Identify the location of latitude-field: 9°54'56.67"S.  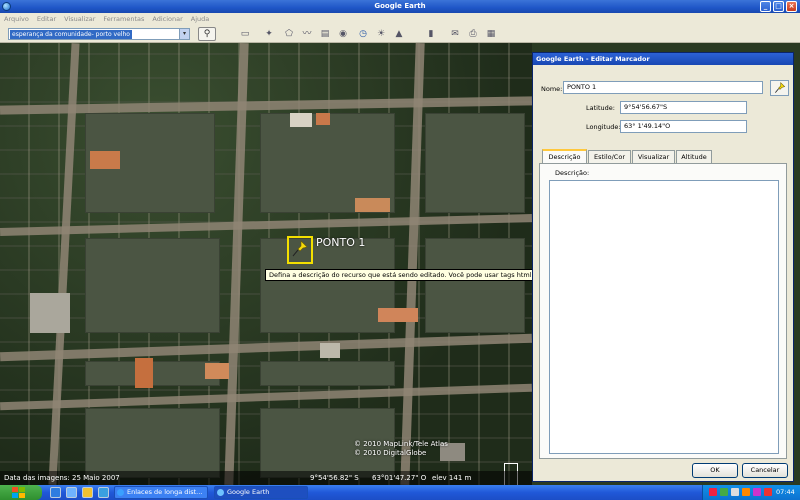
(683, 107).